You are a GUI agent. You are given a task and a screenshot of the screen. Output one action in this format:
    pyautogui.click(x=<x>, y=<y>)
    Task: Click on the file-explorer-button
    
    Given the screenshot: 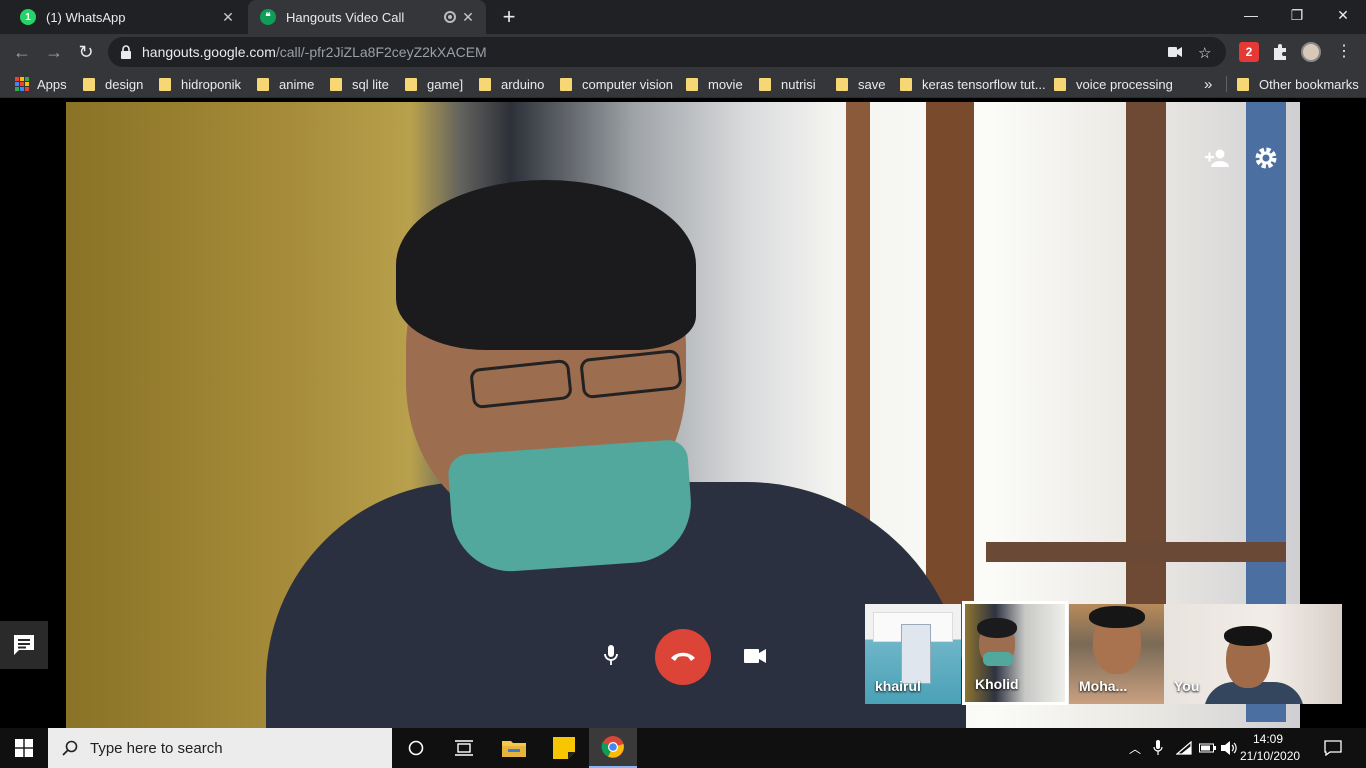 What is the action you would take?
    pyautogui.click(x=514, y=748)
    